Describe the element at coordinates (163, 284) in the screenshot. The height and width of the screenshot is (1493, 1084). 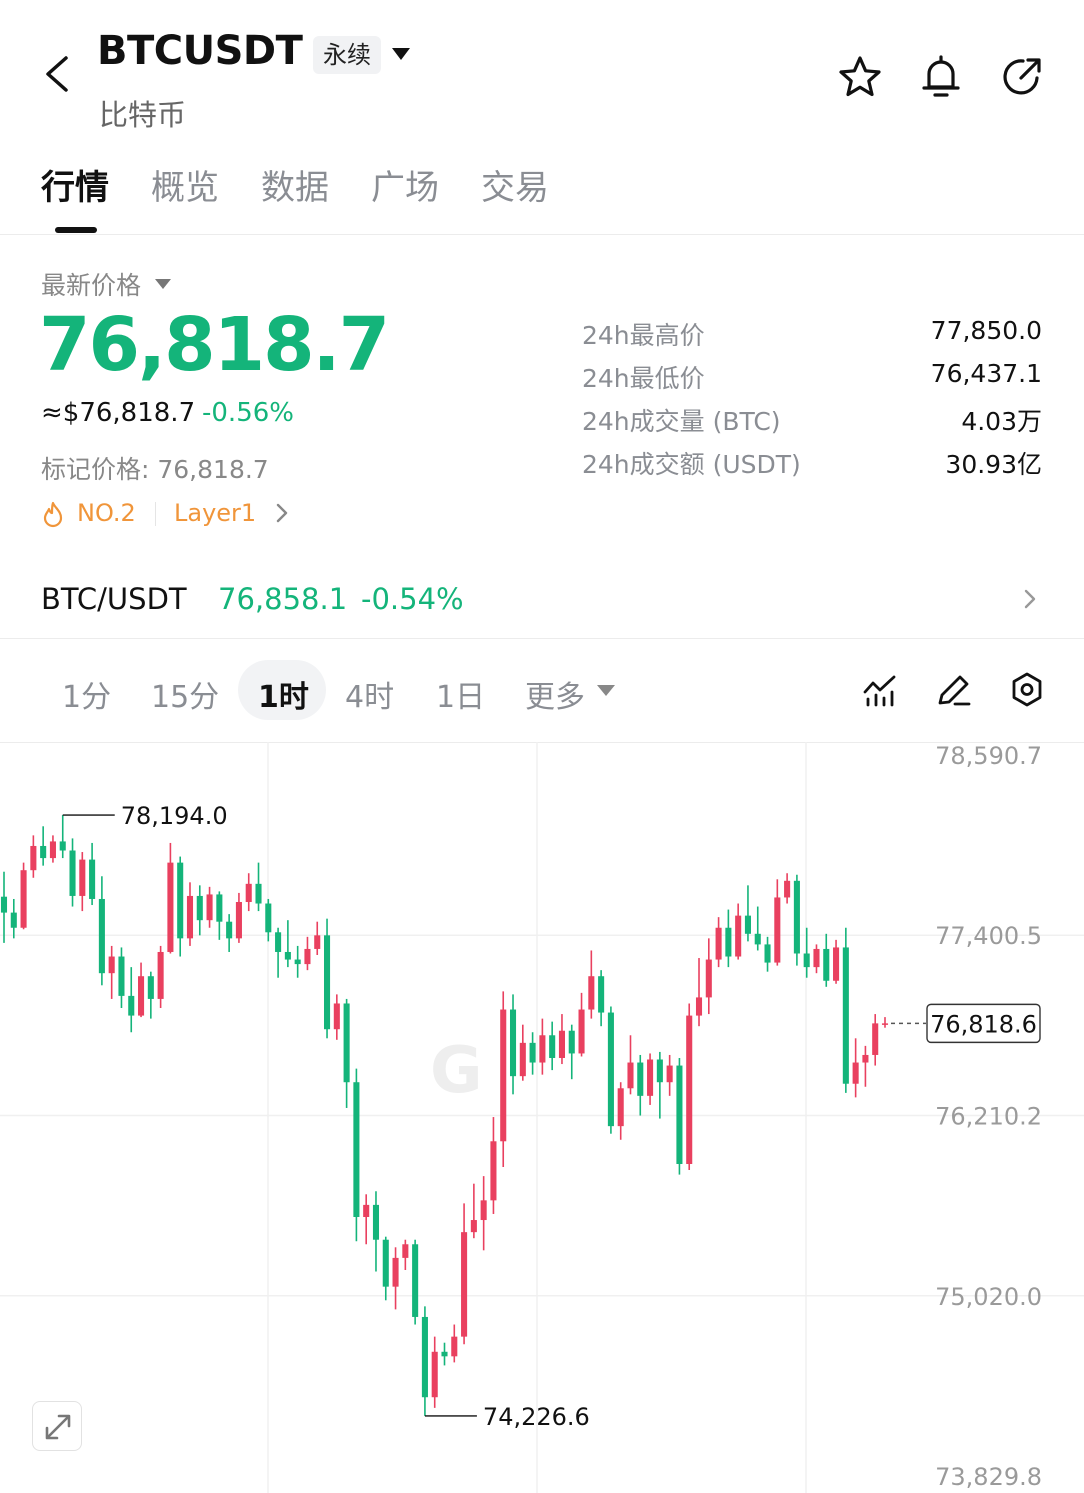
I see `price-type-caret-icon` at that location.